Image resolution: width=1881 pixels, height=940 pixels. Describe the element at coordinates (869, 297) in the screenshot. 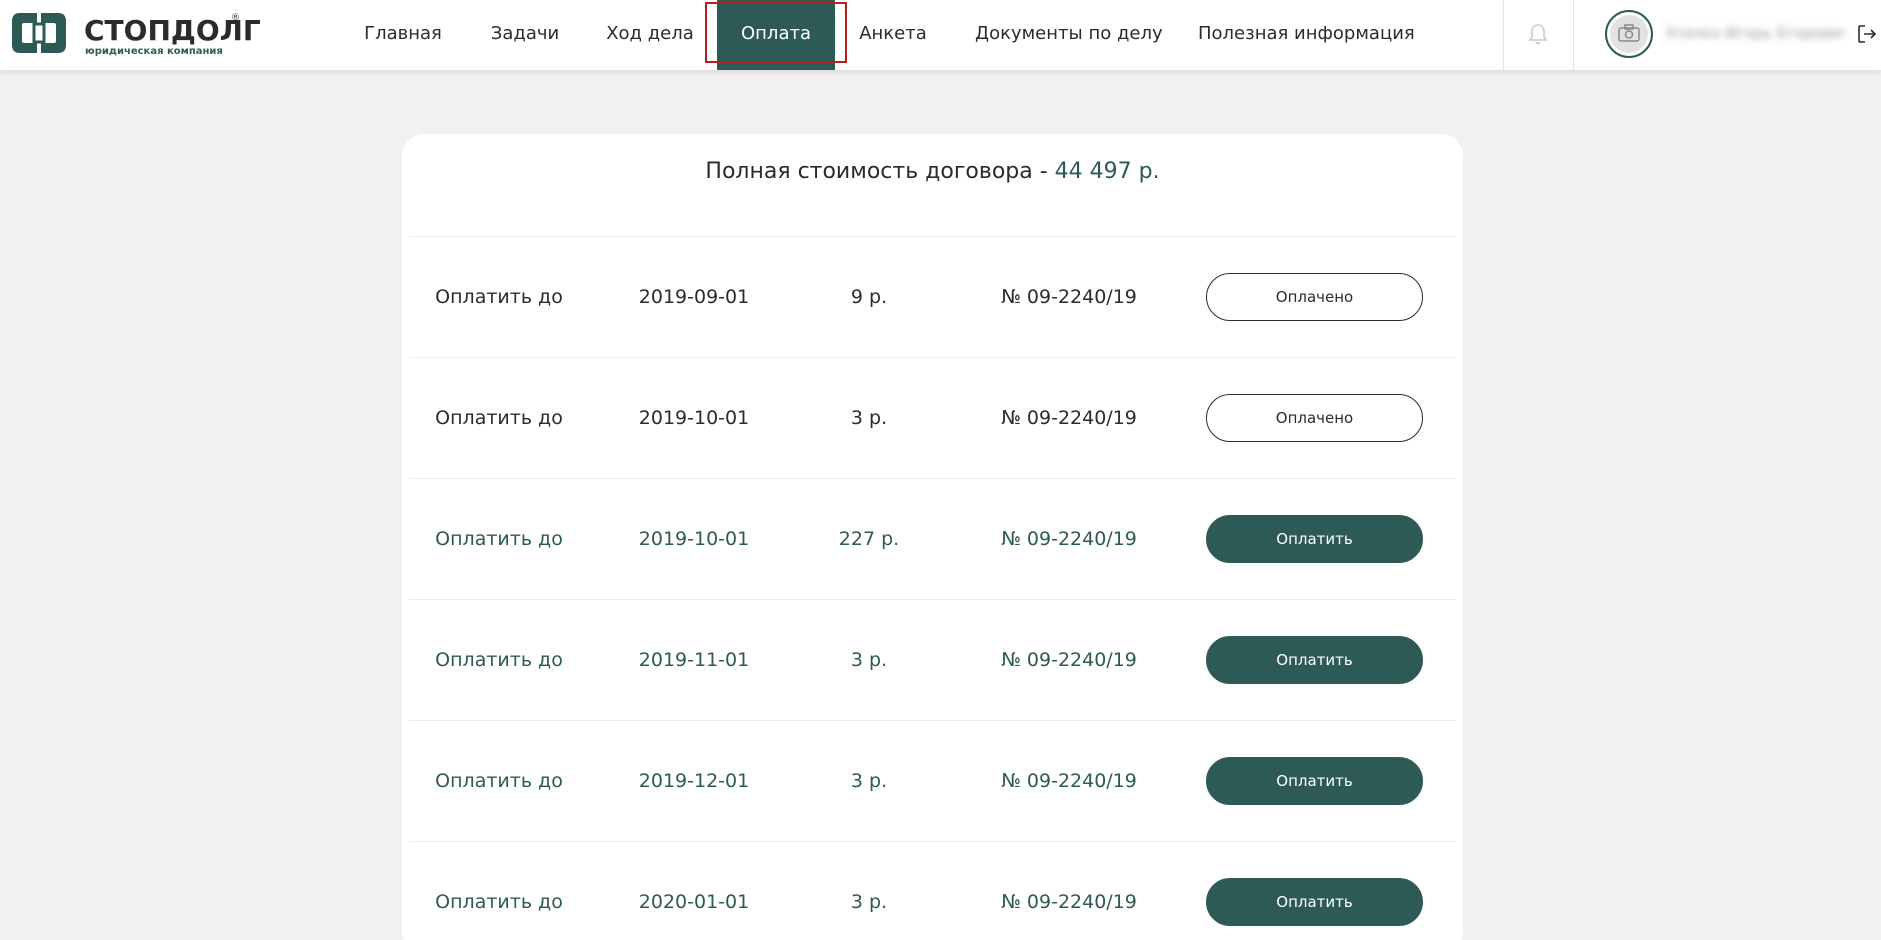

I see `payment-amount: 9 р.` at that location.